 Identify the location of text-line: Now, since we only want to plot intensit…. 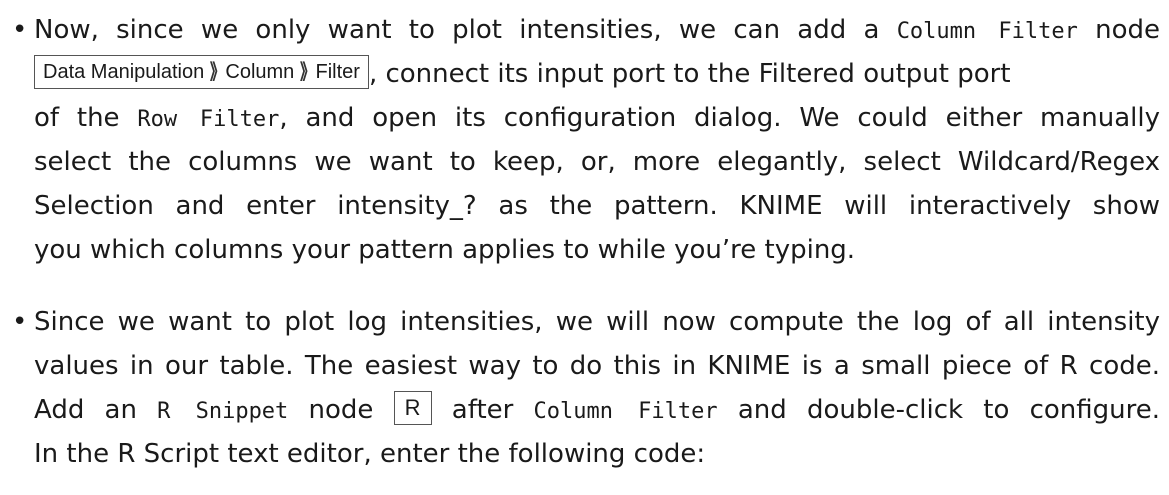
(597, 30).